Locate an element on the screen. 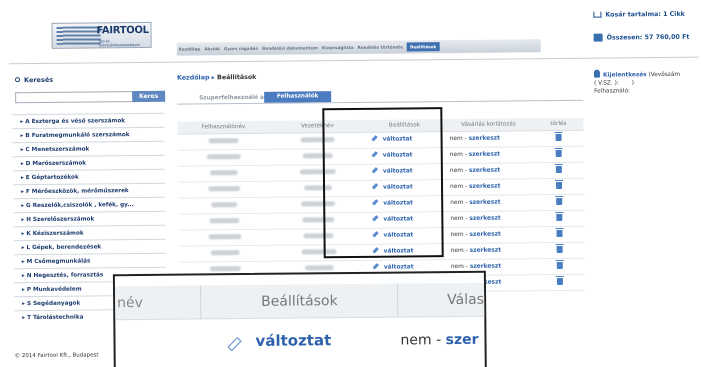 This screenshot has width=701, height=367. category-item: D Marószerszámok is located at coordinates (88, 162).